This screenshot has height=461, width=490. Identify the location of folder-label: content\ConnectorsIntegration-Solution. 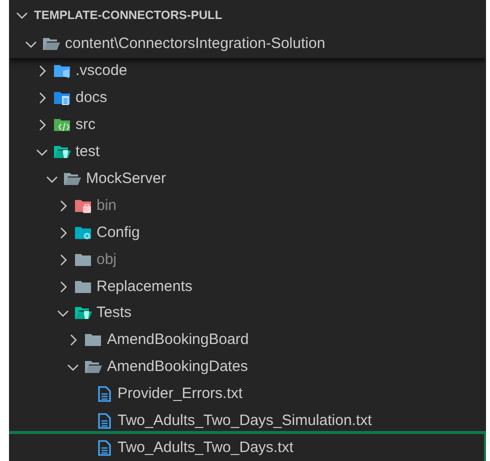
(195, 44).